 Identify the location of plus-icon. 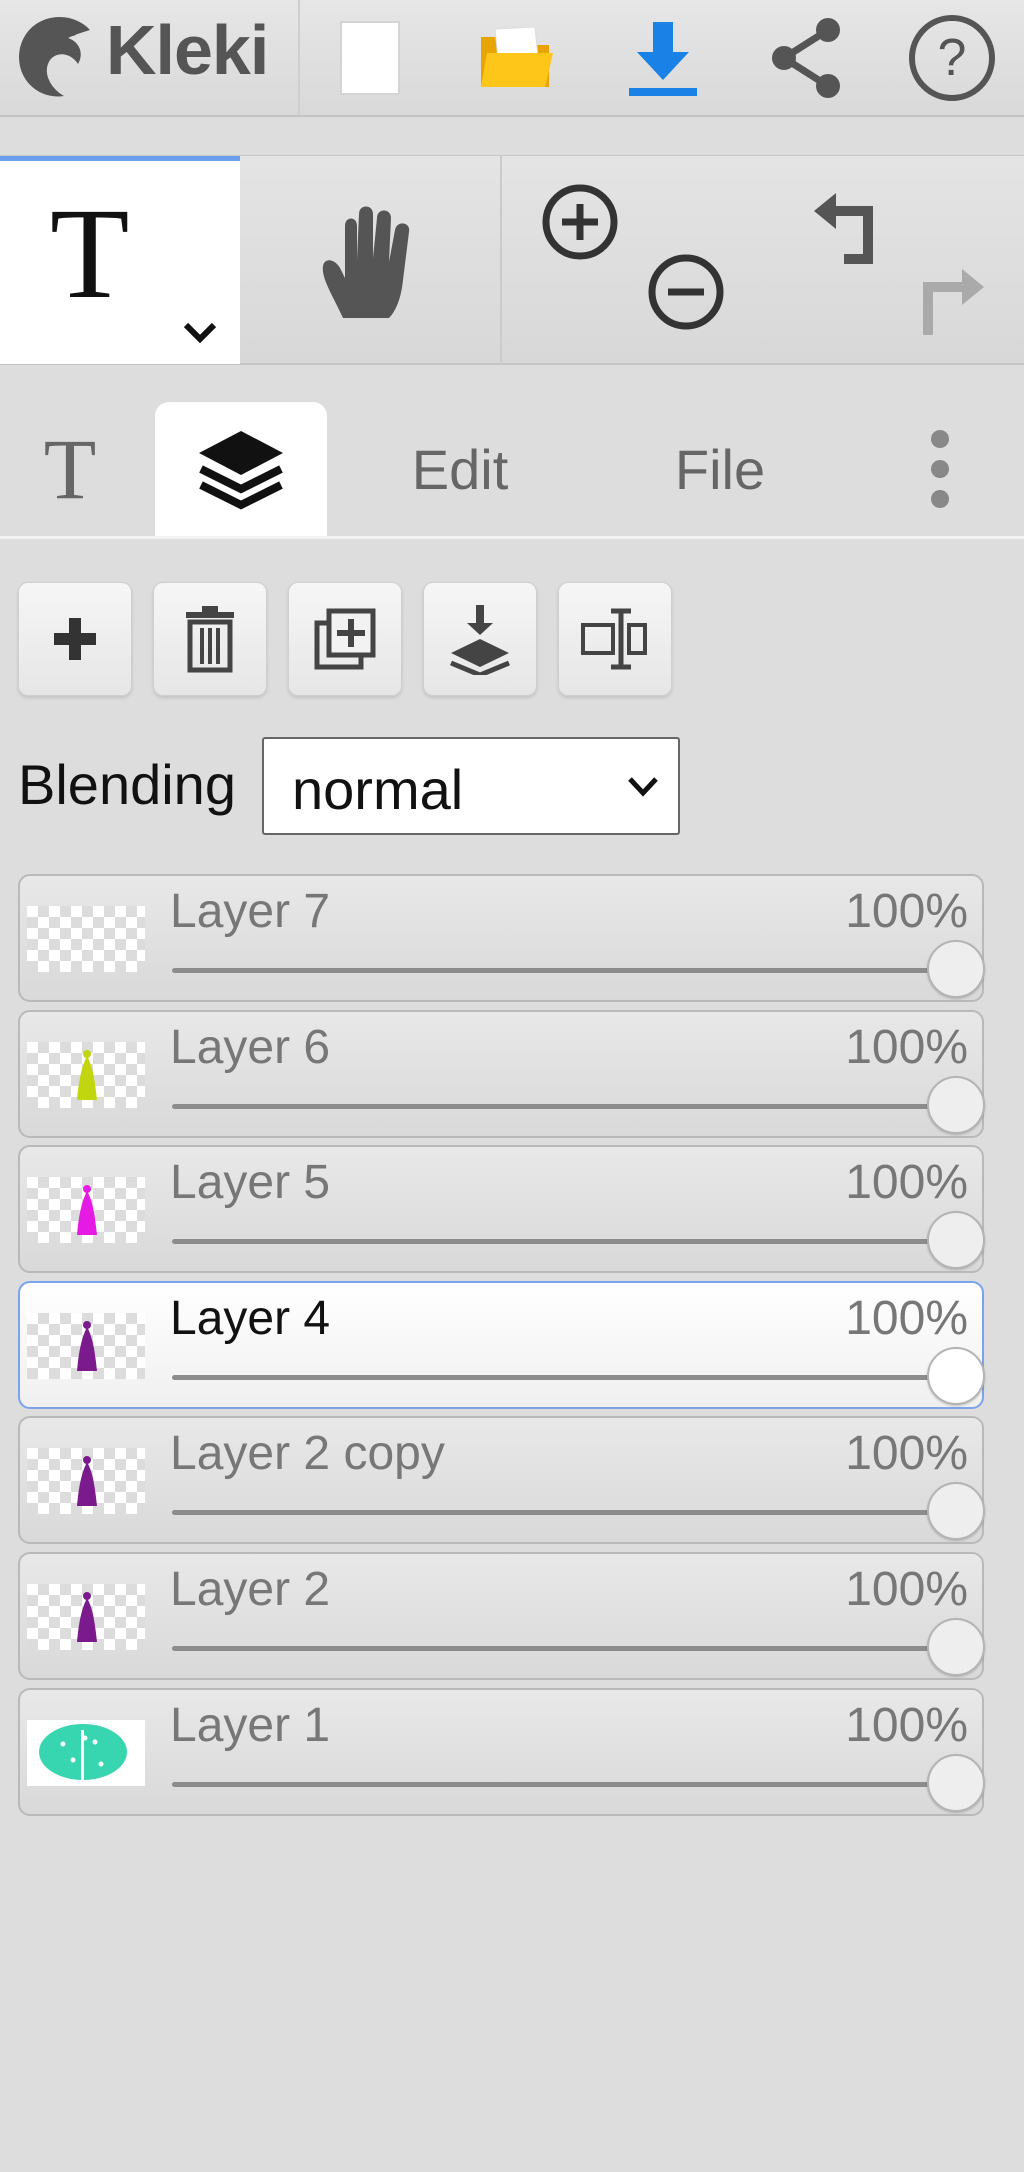
(75, 639).